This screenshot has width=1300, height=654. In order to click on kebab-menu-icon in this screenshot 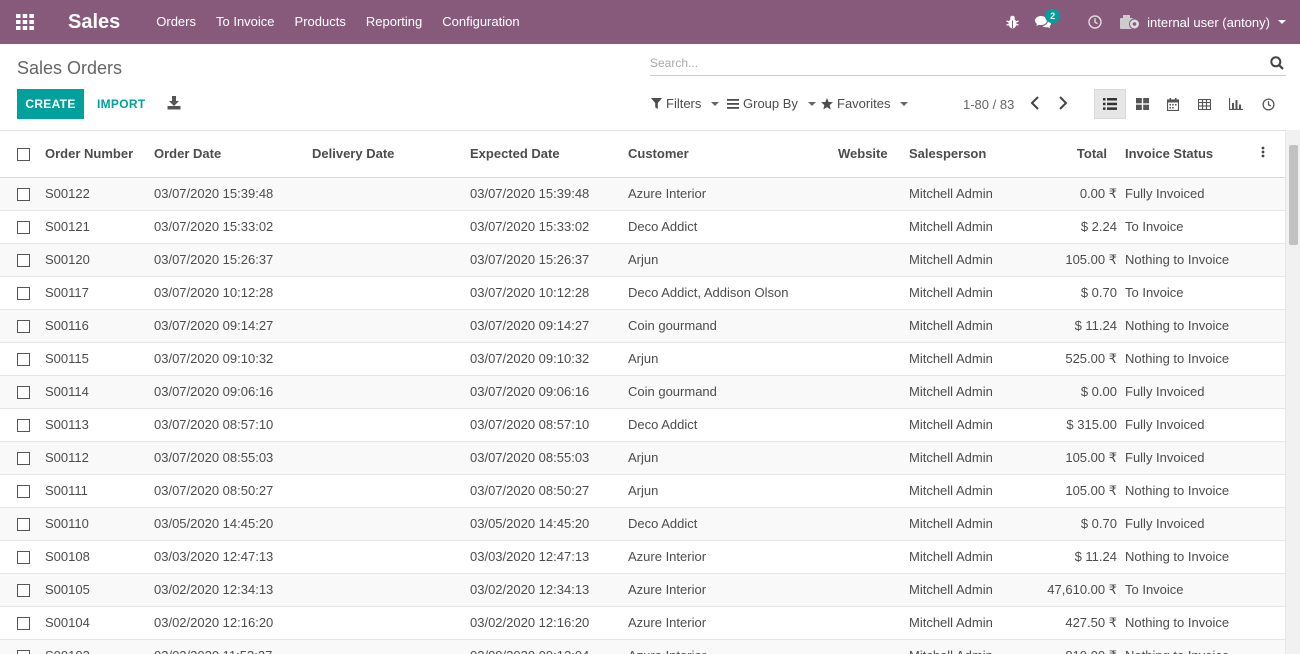, I will do `click(1263, 153)`.